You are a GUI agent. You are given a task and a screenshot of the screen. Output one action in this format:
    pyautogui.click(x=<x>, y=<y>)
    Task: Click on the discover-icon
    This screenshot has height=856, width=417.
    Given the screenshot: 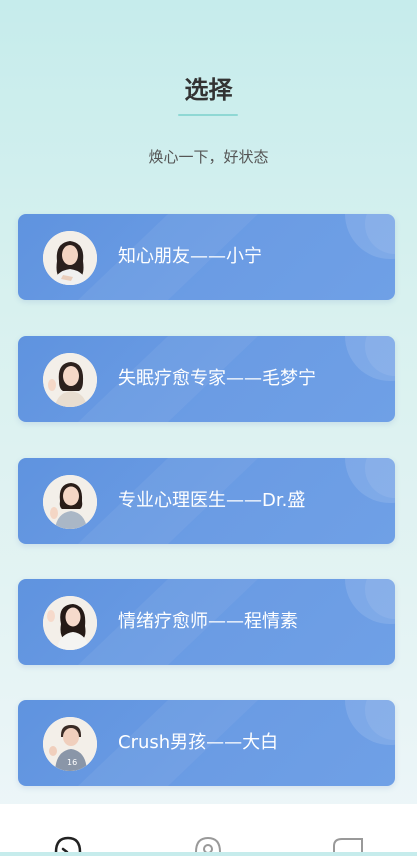 What is the action you would take?
    pyautogui.click(x=208, y=845)
    